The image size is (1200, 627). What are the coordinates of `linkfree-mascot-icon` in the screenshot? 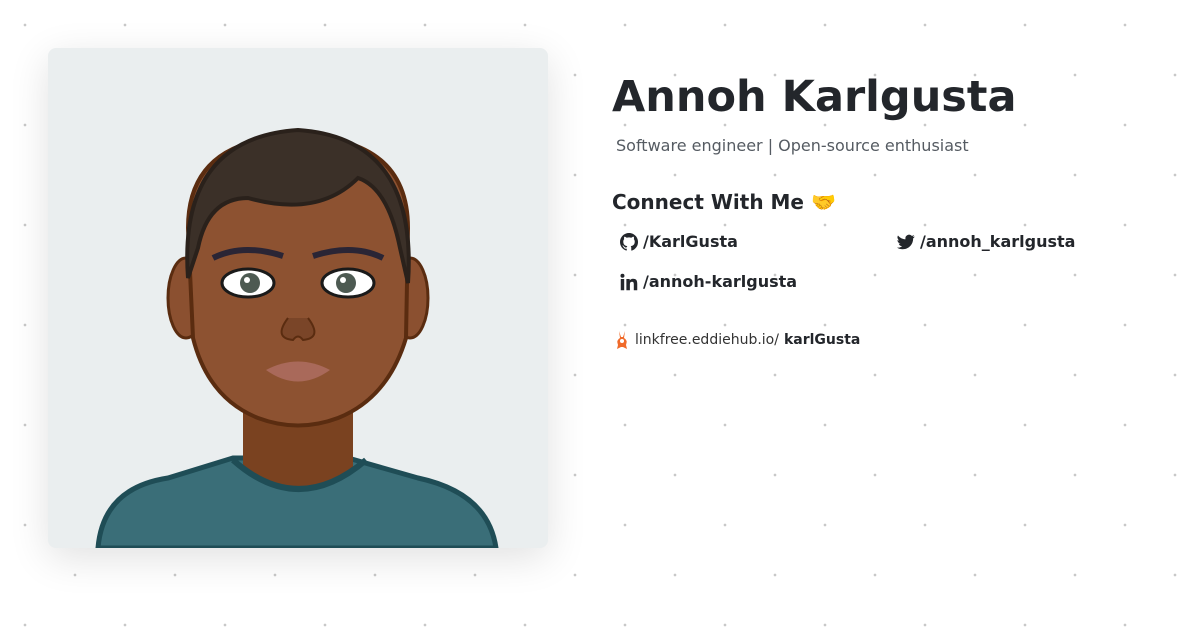 It's located at (622, 340).